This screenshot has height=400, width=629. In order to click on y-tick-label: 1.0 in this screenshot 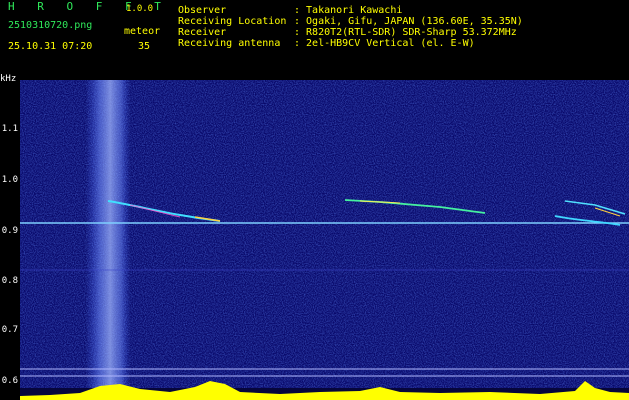, I will do `click(9, 180)`.